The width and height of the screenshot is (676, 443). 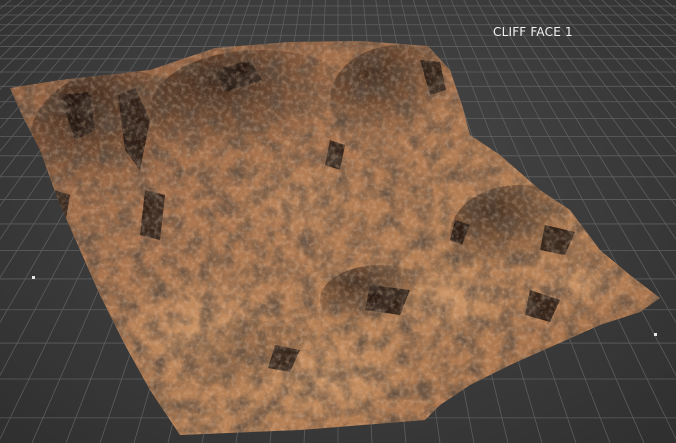 What do you see at coordinates (533, 32) in the screenshot?
I see `viewport-label: CLIFF FACE 1` at bounding box center [533, 32].